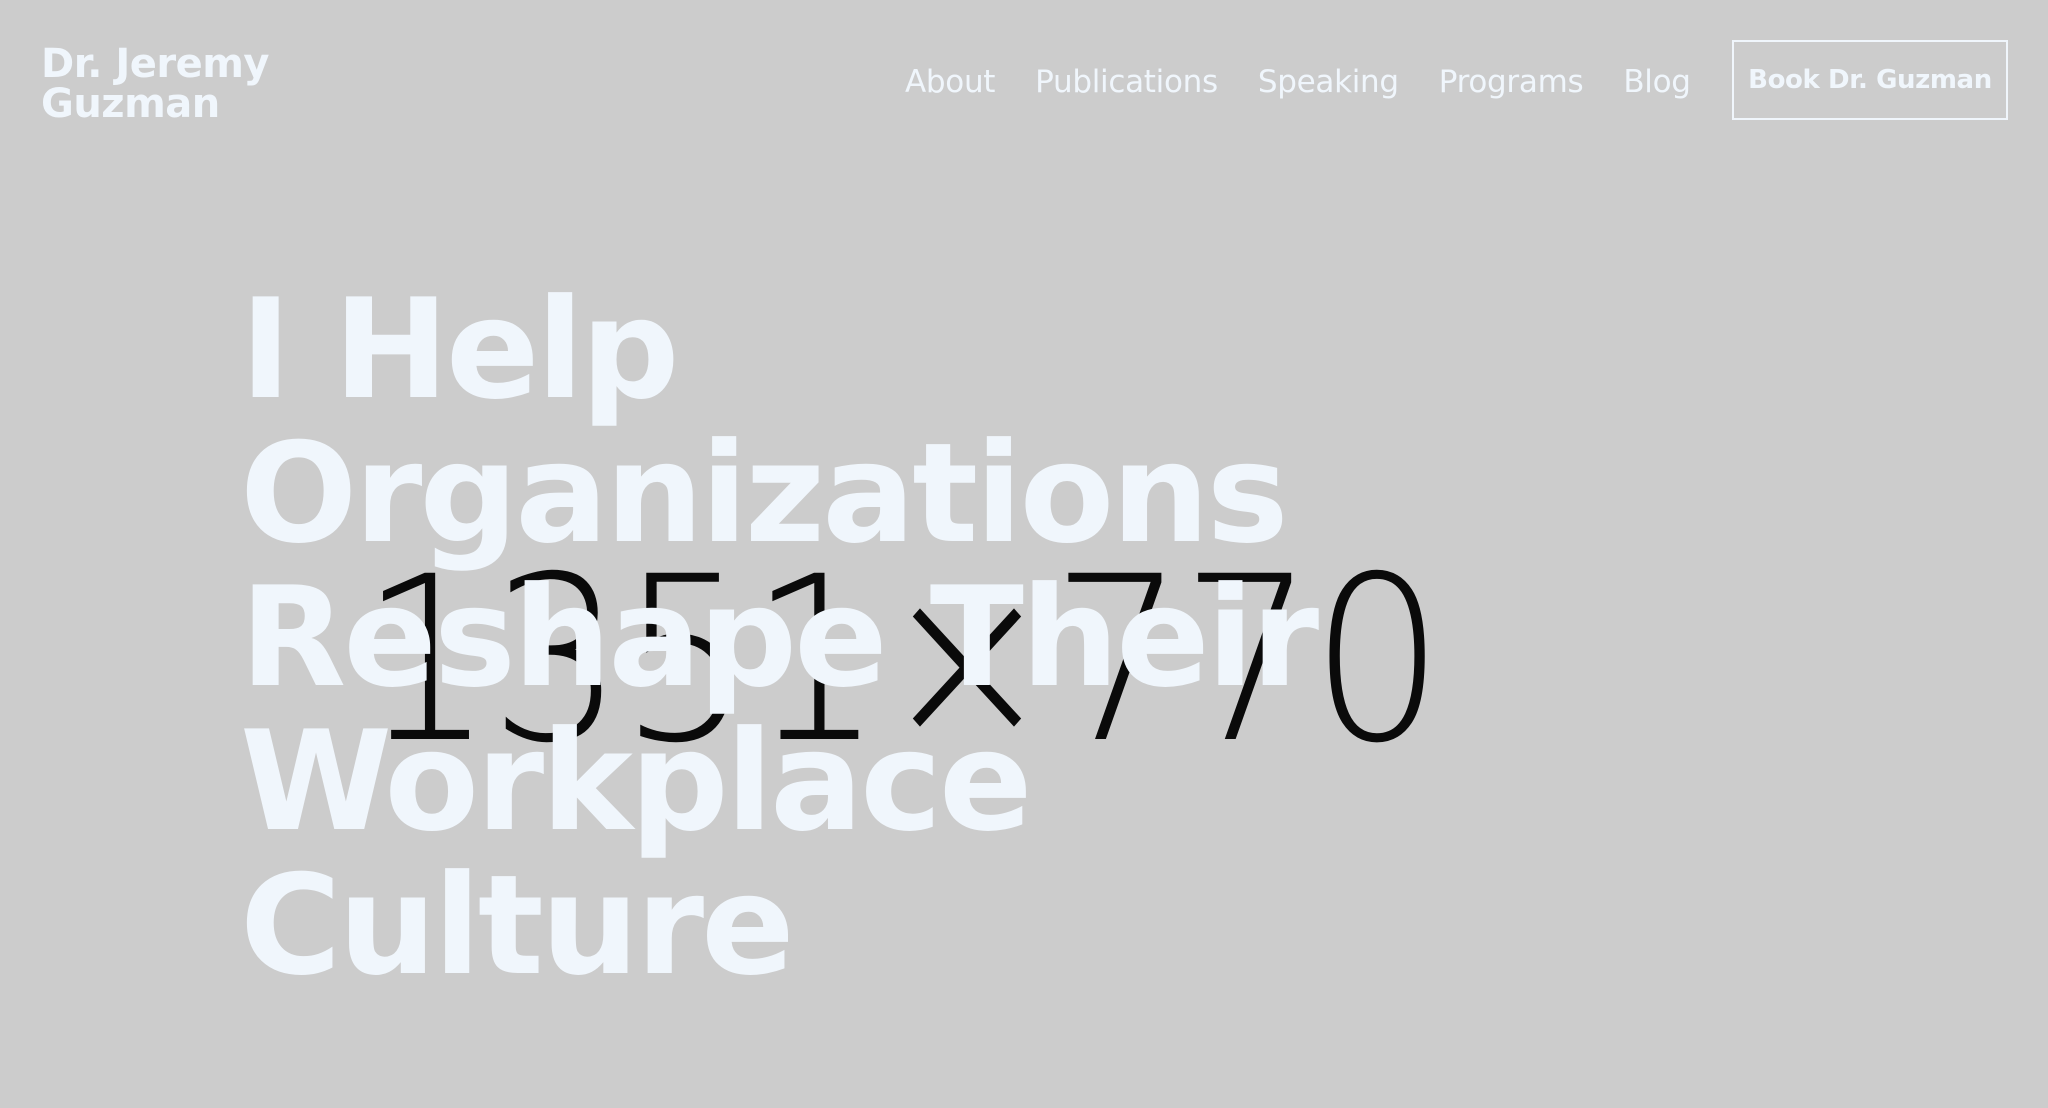 The width and height of the screenshot is (2048, 1108). What do you see at coordinates (460, 349) in the screenshot?
I see `headline-line: I Help` at bounding box center [460, 349].